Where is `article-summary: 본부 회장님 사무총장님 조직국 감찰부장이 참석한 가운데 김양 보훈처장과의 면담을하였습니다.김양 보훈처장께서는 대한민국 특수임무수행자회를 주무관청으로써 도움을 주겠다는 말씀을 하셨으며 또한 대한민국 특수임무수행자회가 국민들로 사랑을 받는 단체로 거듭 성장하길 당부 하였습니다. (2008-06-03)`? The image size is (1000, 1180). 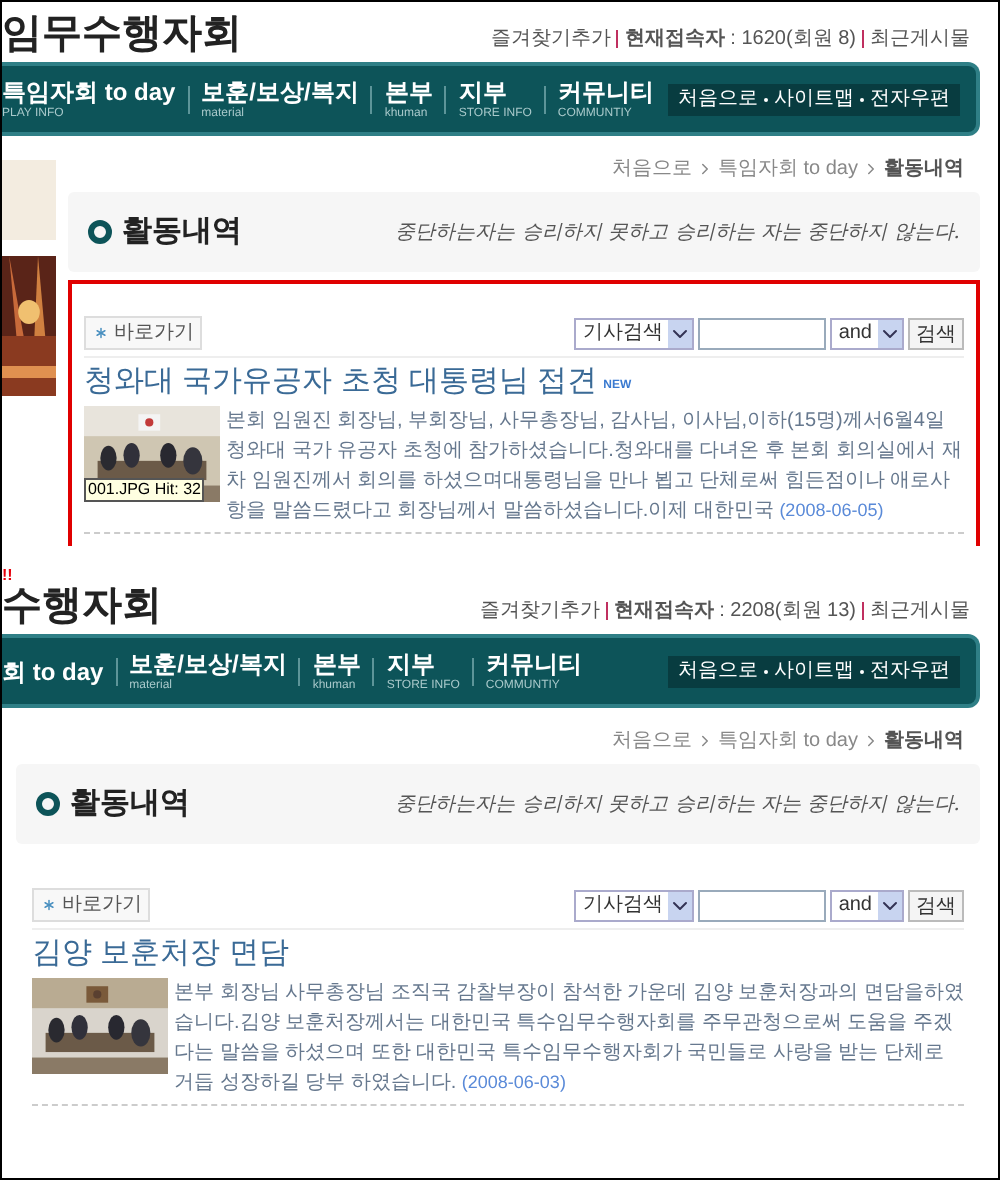
article-summary: 본부 회장님 사무총장님 조직국 감찰부장이 참석한 가운데 김양 보훈처장과의 면담을하였습니다.김양 보훈처장께서는 대한민국 특수임무수행자회를 주무관청으로써 도움을 주겠다는 말씀을 하셨으며 또한 대한민국 특수임무수행자회가 국민들로 사랑을 받는 단체로 거듭 성장하길 당부 하였습니다. (2008-06-03) is located at coordinates (569, 1038).